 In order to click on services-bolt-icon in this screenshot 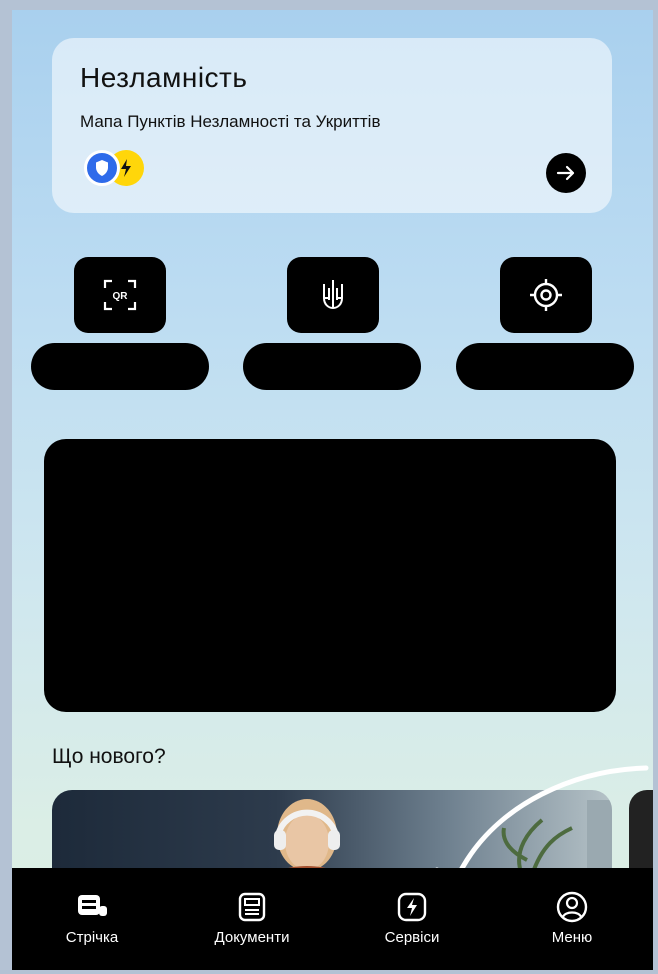, I will do `click(412, 907)`.